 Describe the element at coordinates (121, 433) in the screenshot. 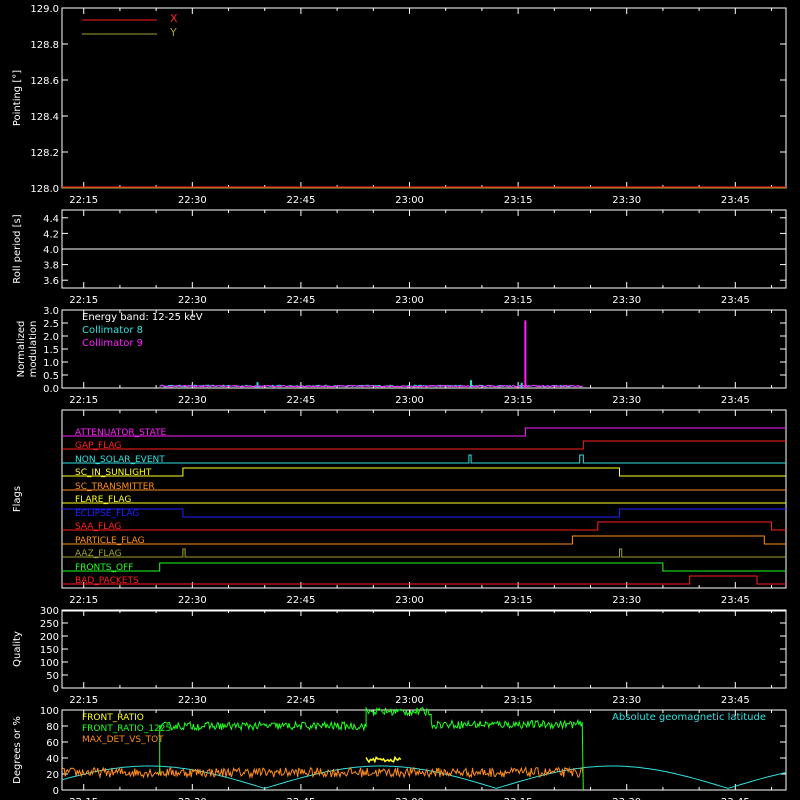

I see `flag-label: ATTENUATOR_STATE` at that location.